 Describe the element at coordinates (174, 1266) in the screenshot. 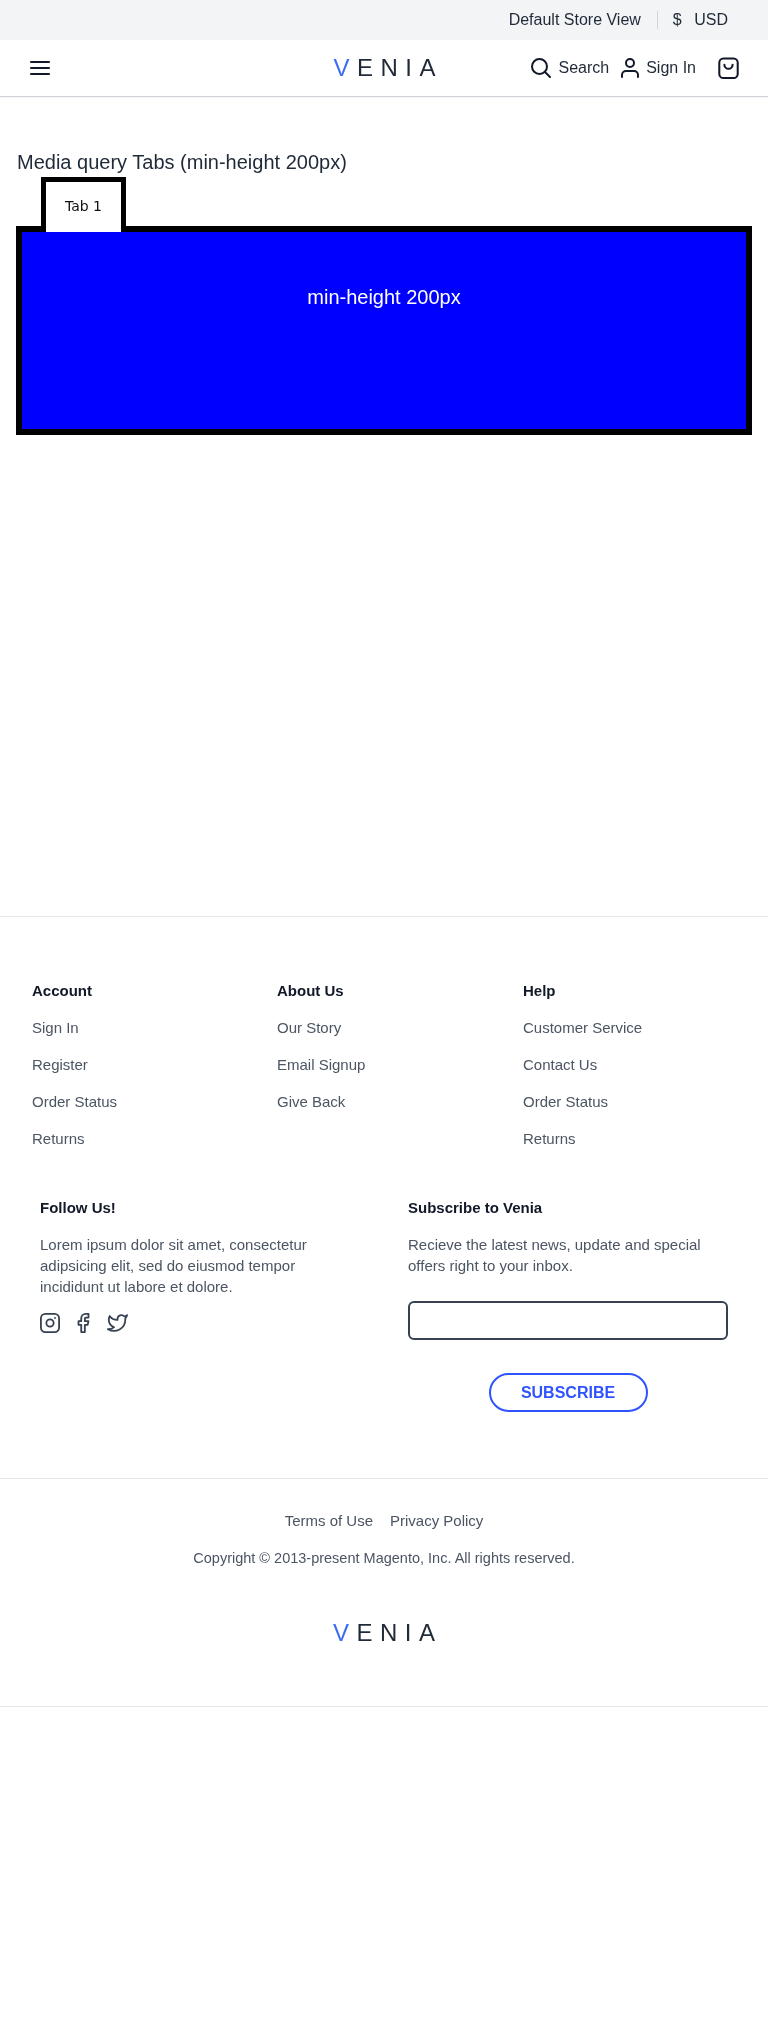

I see `follow-text: Lorem ipsum dolor sit amet, consectetur adipsicing elit, sed do eiusmod tempor incididunt ut labore et dolore.` at that location.